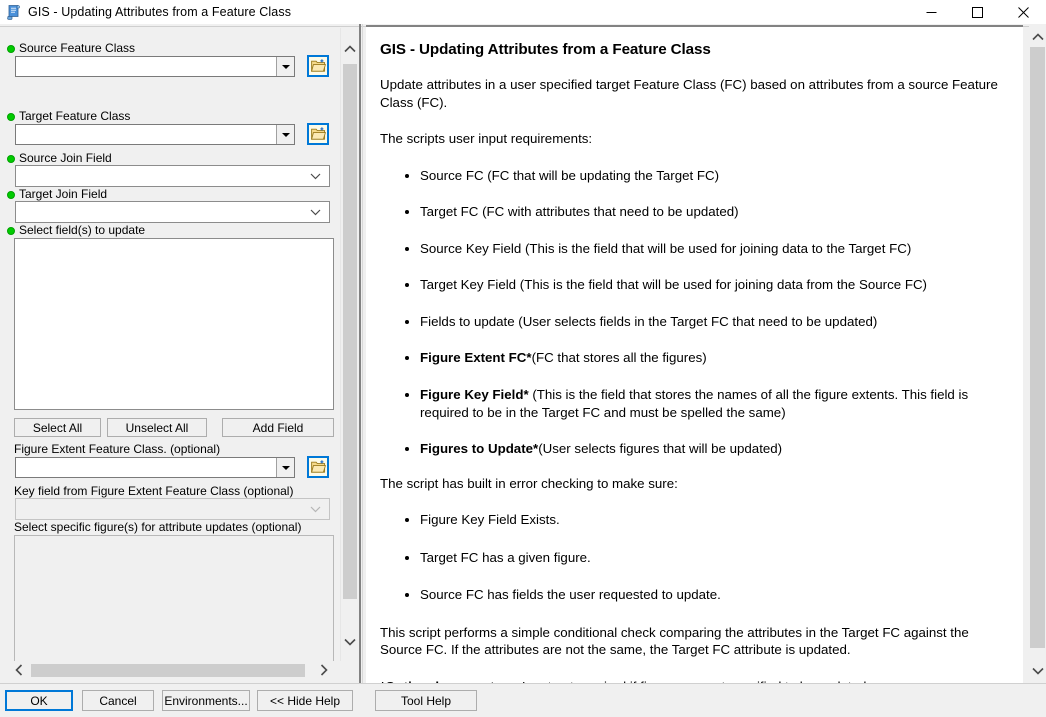 The image size is (1046, 717). Describe the element at coordinates (305, 700) in the screenshot. I see `hide-help-button: << Hide Help` at that location.